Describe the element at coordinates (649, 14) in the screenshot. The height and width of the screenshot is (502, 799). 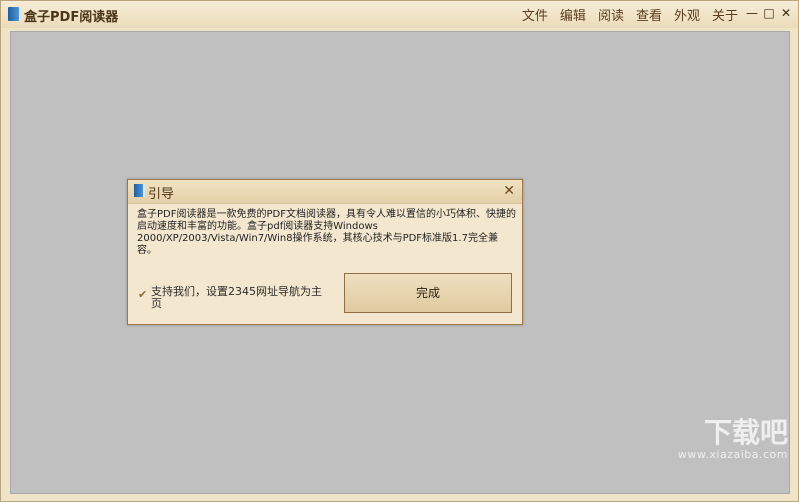
I see `menu-view: 查看` at that location.